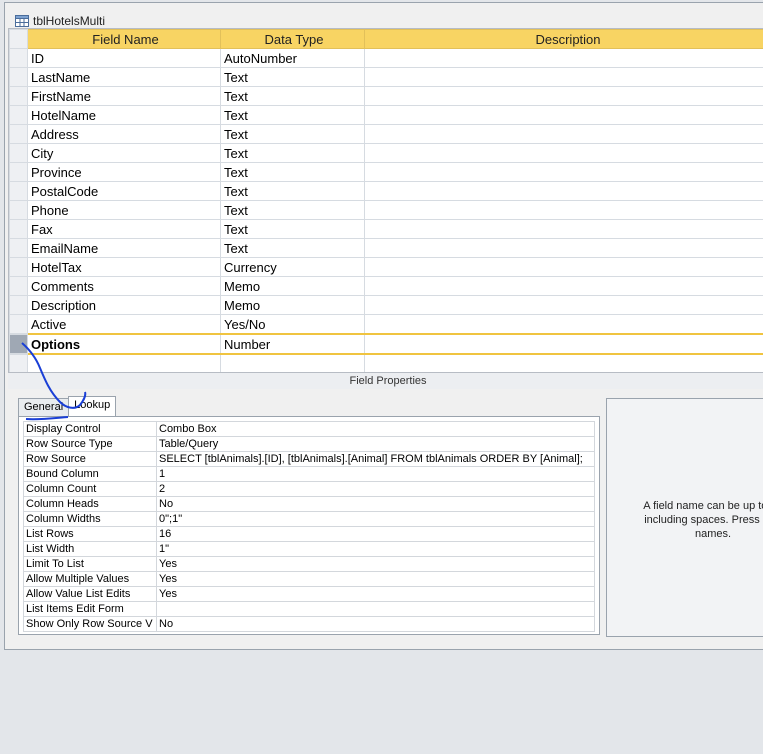 This screenshot has width=763, height=754. What do you see at coordinates (124, 172) in the screenshot?
I see `field-name-cell: Province` at bounding box center [124, 172].